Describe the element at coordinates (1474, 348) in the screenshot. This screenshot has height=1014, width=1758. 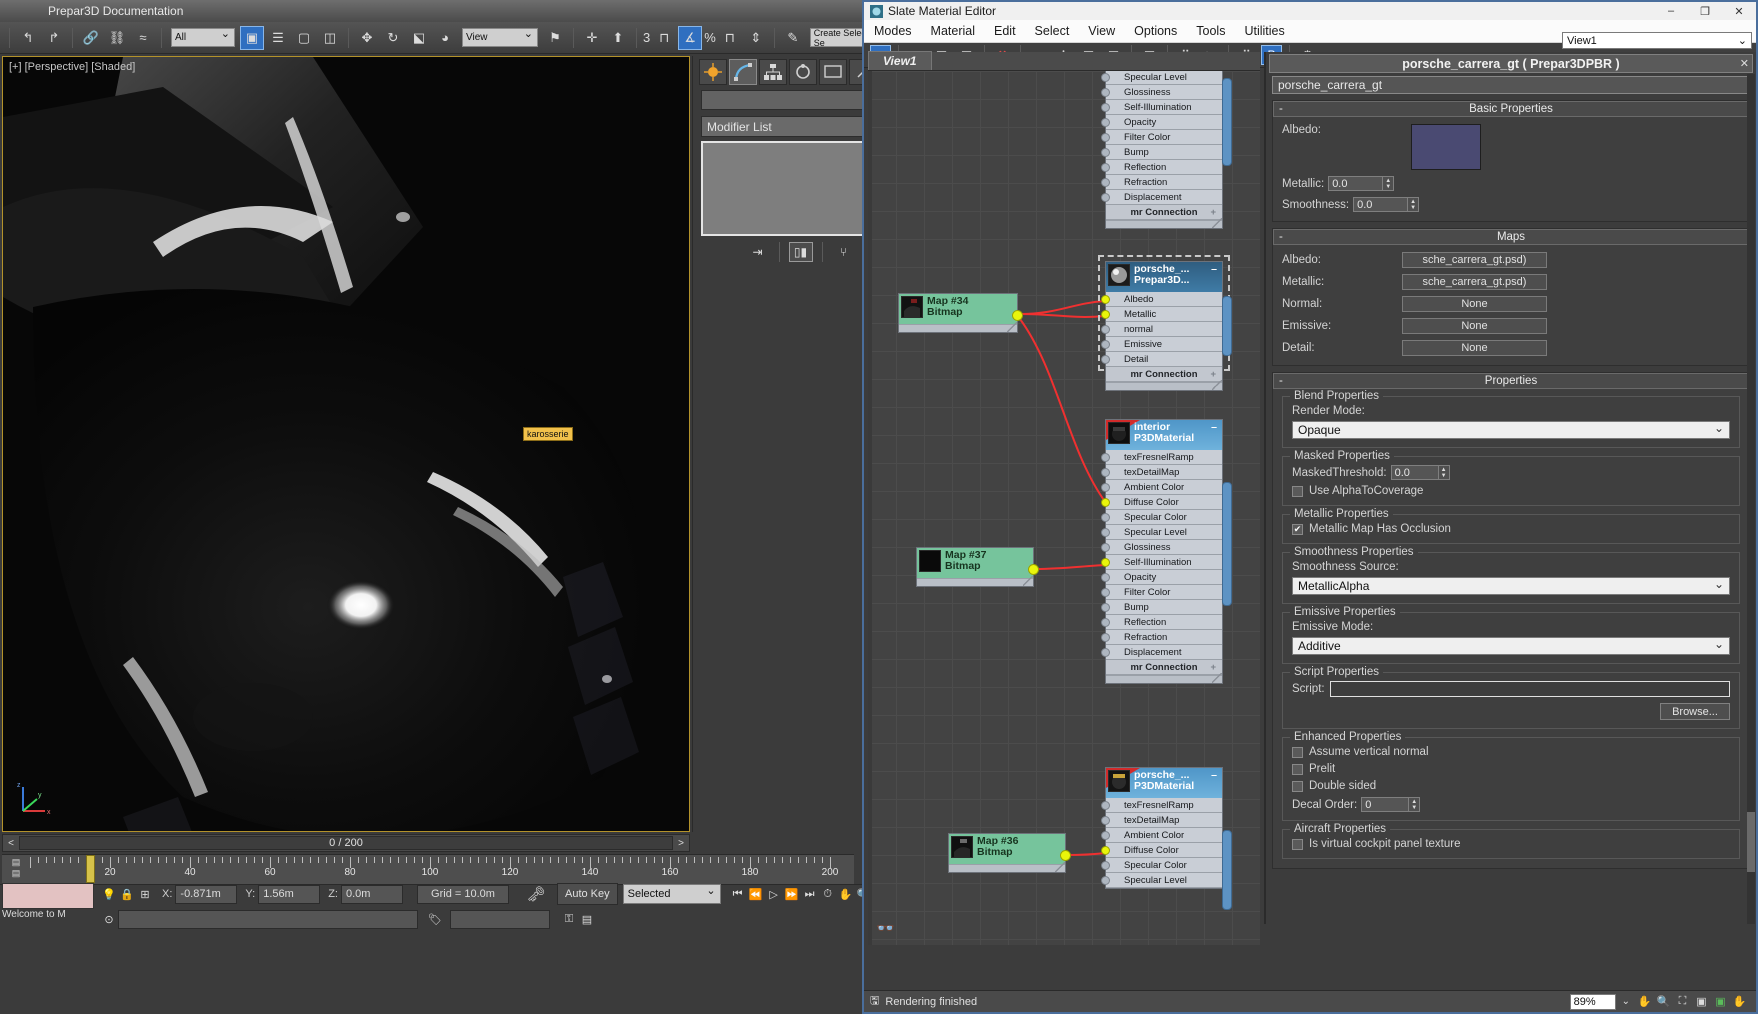
I see `map-button-detail: None` at that location.